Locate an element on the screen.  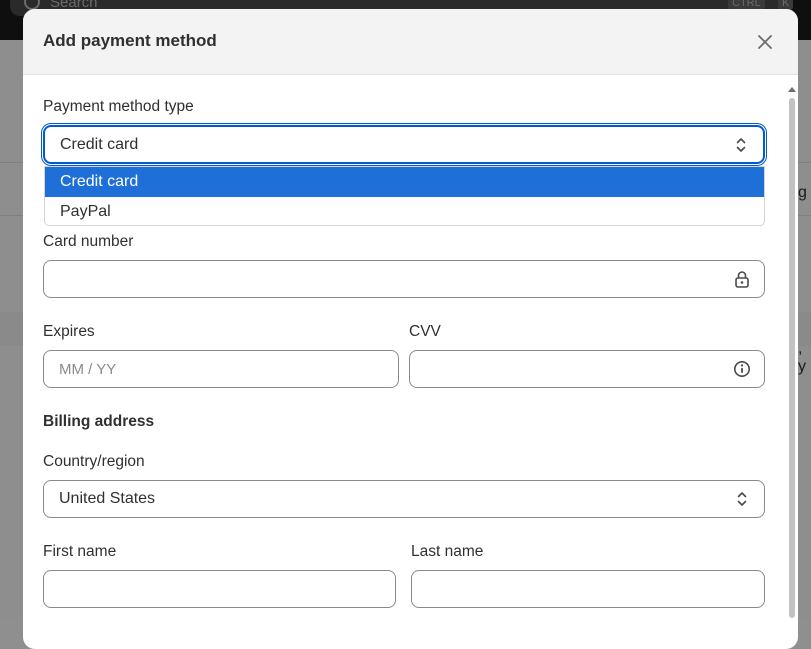
close-icon is located at coordinates (765, 42).